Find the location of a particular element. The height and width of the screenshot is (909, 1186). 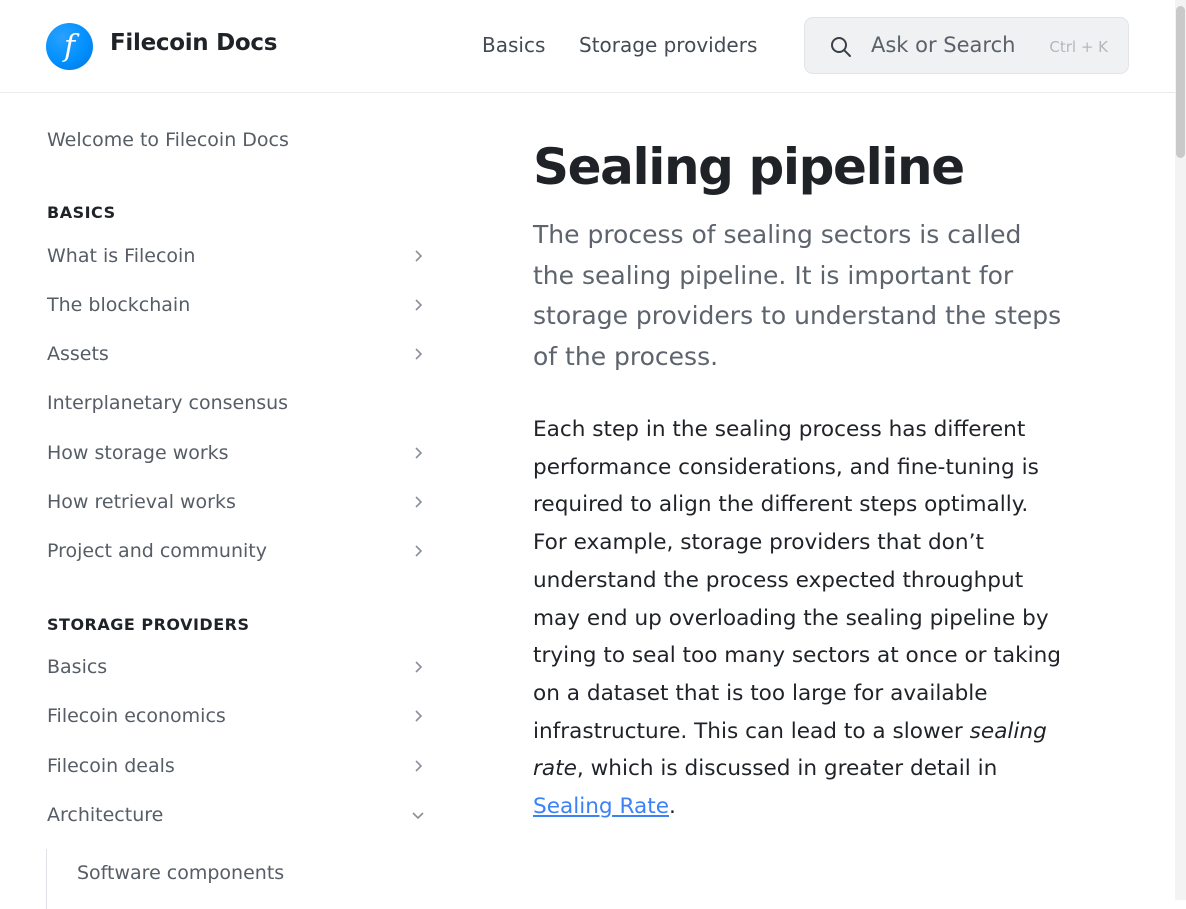

sidebar-item-assets: Assets is located at coordinates (78, 354).